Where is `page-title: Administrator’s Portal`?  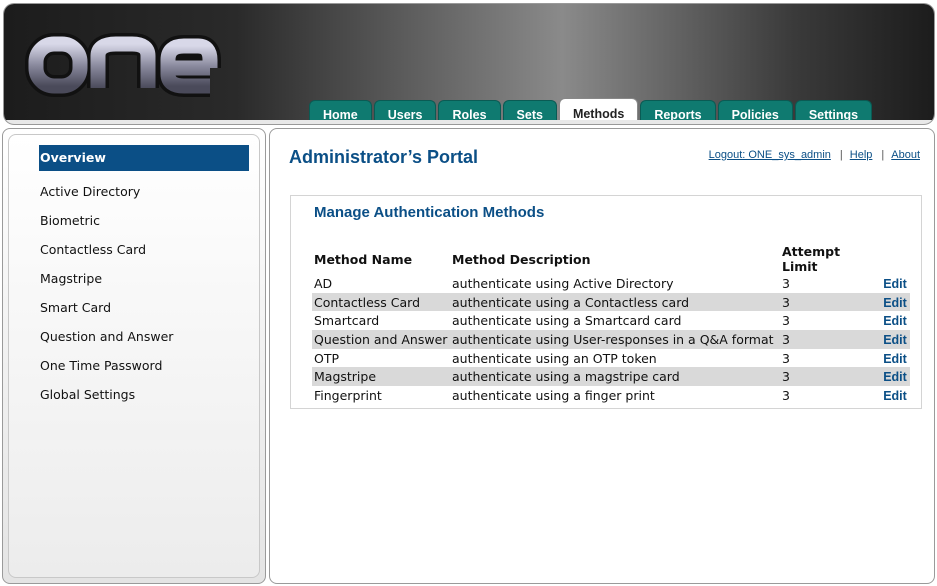 page-title: Administrator’s Portal is located at coordinates (384, 157).